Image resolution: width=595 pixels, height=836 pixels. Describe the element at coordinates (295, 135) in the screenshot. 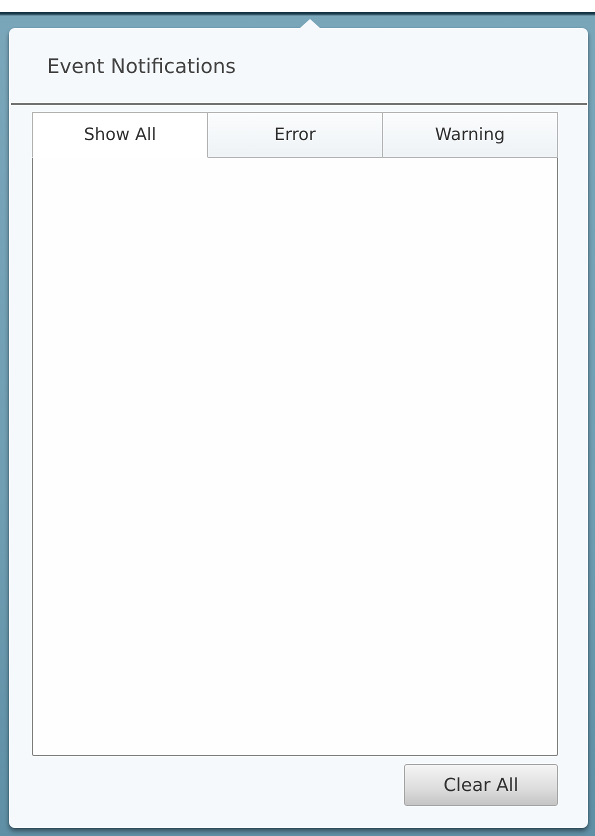

I see `tab: Error` at that location.